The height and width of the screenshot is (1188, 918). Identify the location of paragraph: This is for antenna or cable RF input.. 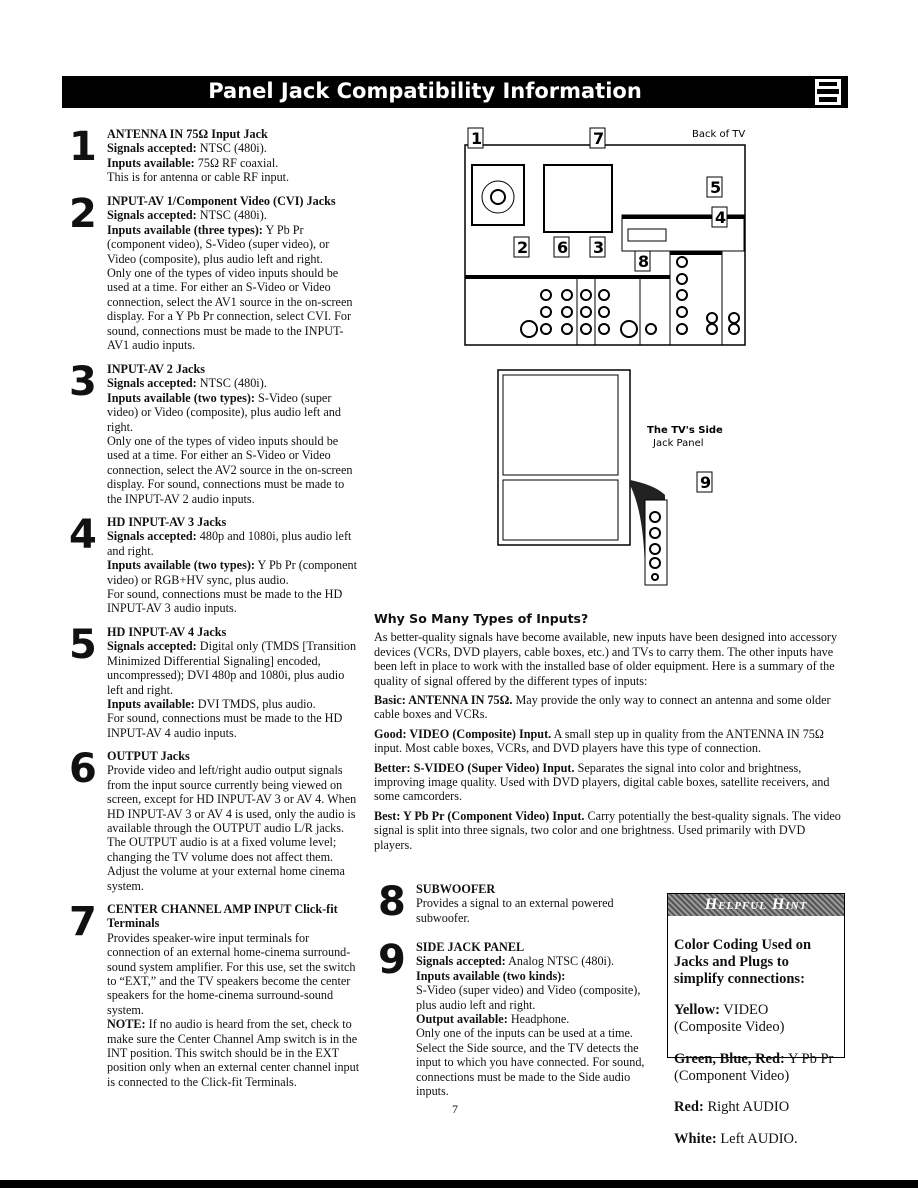
(234, 177).